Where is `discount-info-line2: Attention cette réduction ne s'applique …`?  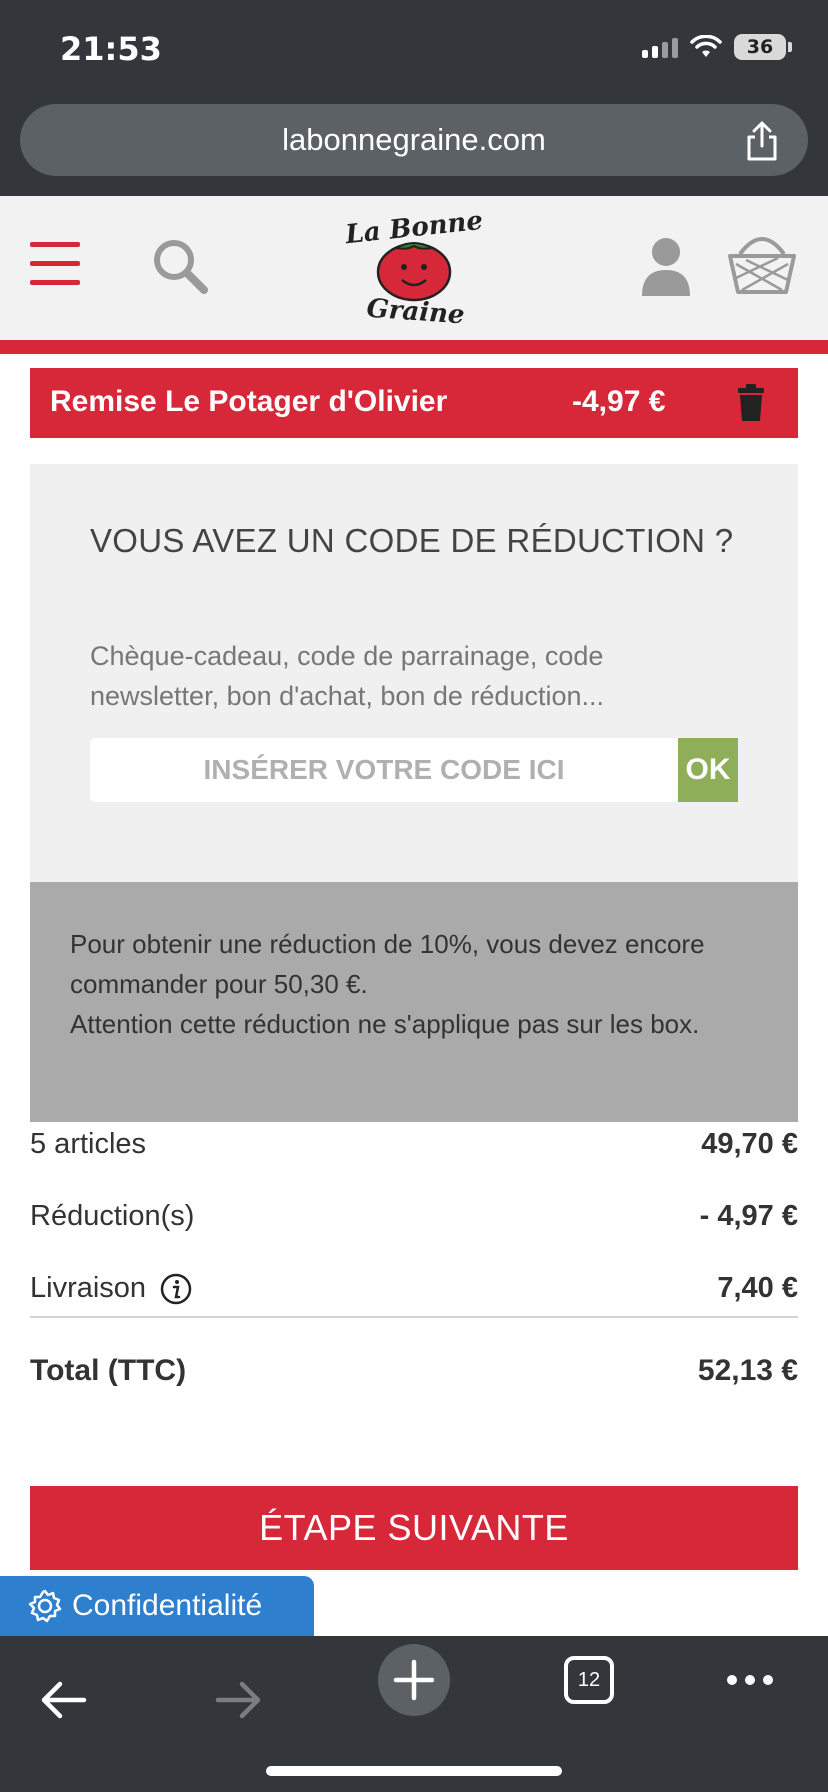
discount-info-line2: Attention cette réduction ne s'applique … is located at coordinates (385, 1024).